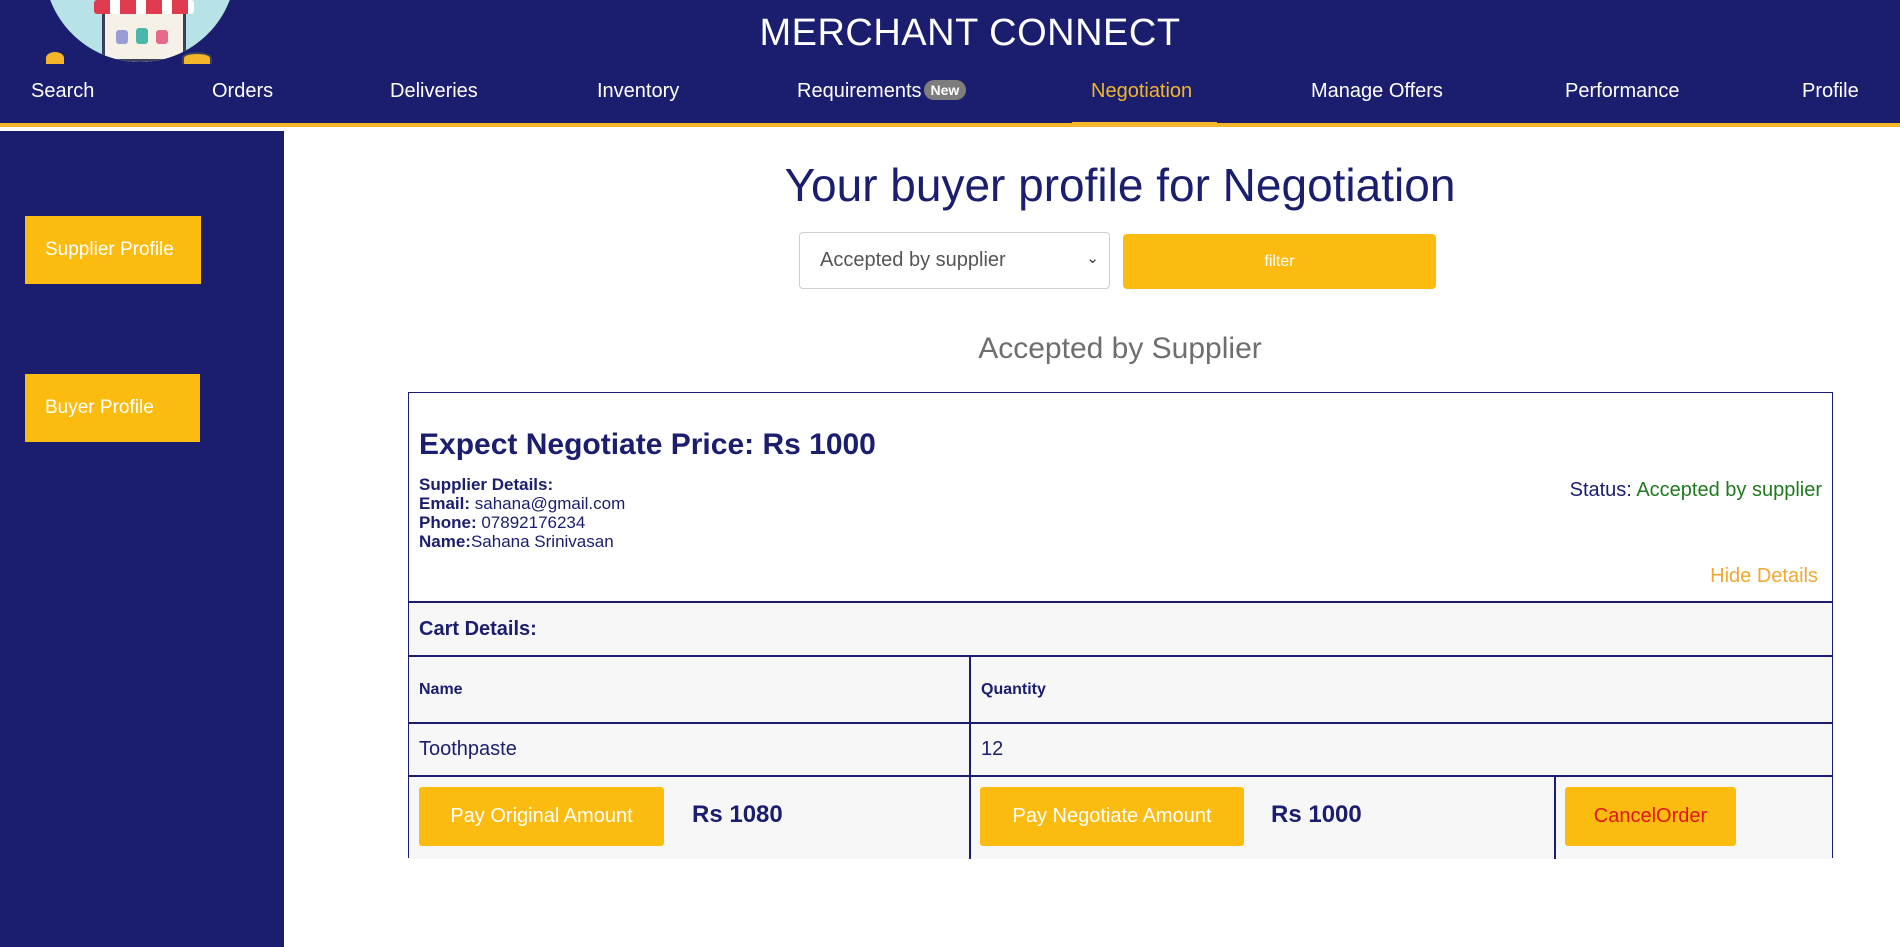  What do you see at coordinates (448, 522) in the screenshot?
I see `phone-label: Phone:` at bounding box center [448, 522].